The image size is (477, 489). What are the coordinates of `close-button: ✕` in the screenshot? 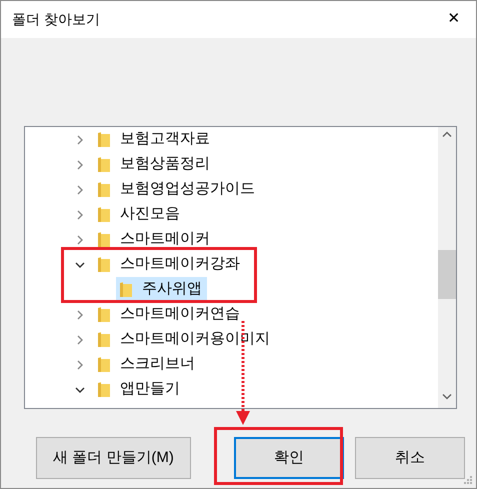 It's located at (454, 19).